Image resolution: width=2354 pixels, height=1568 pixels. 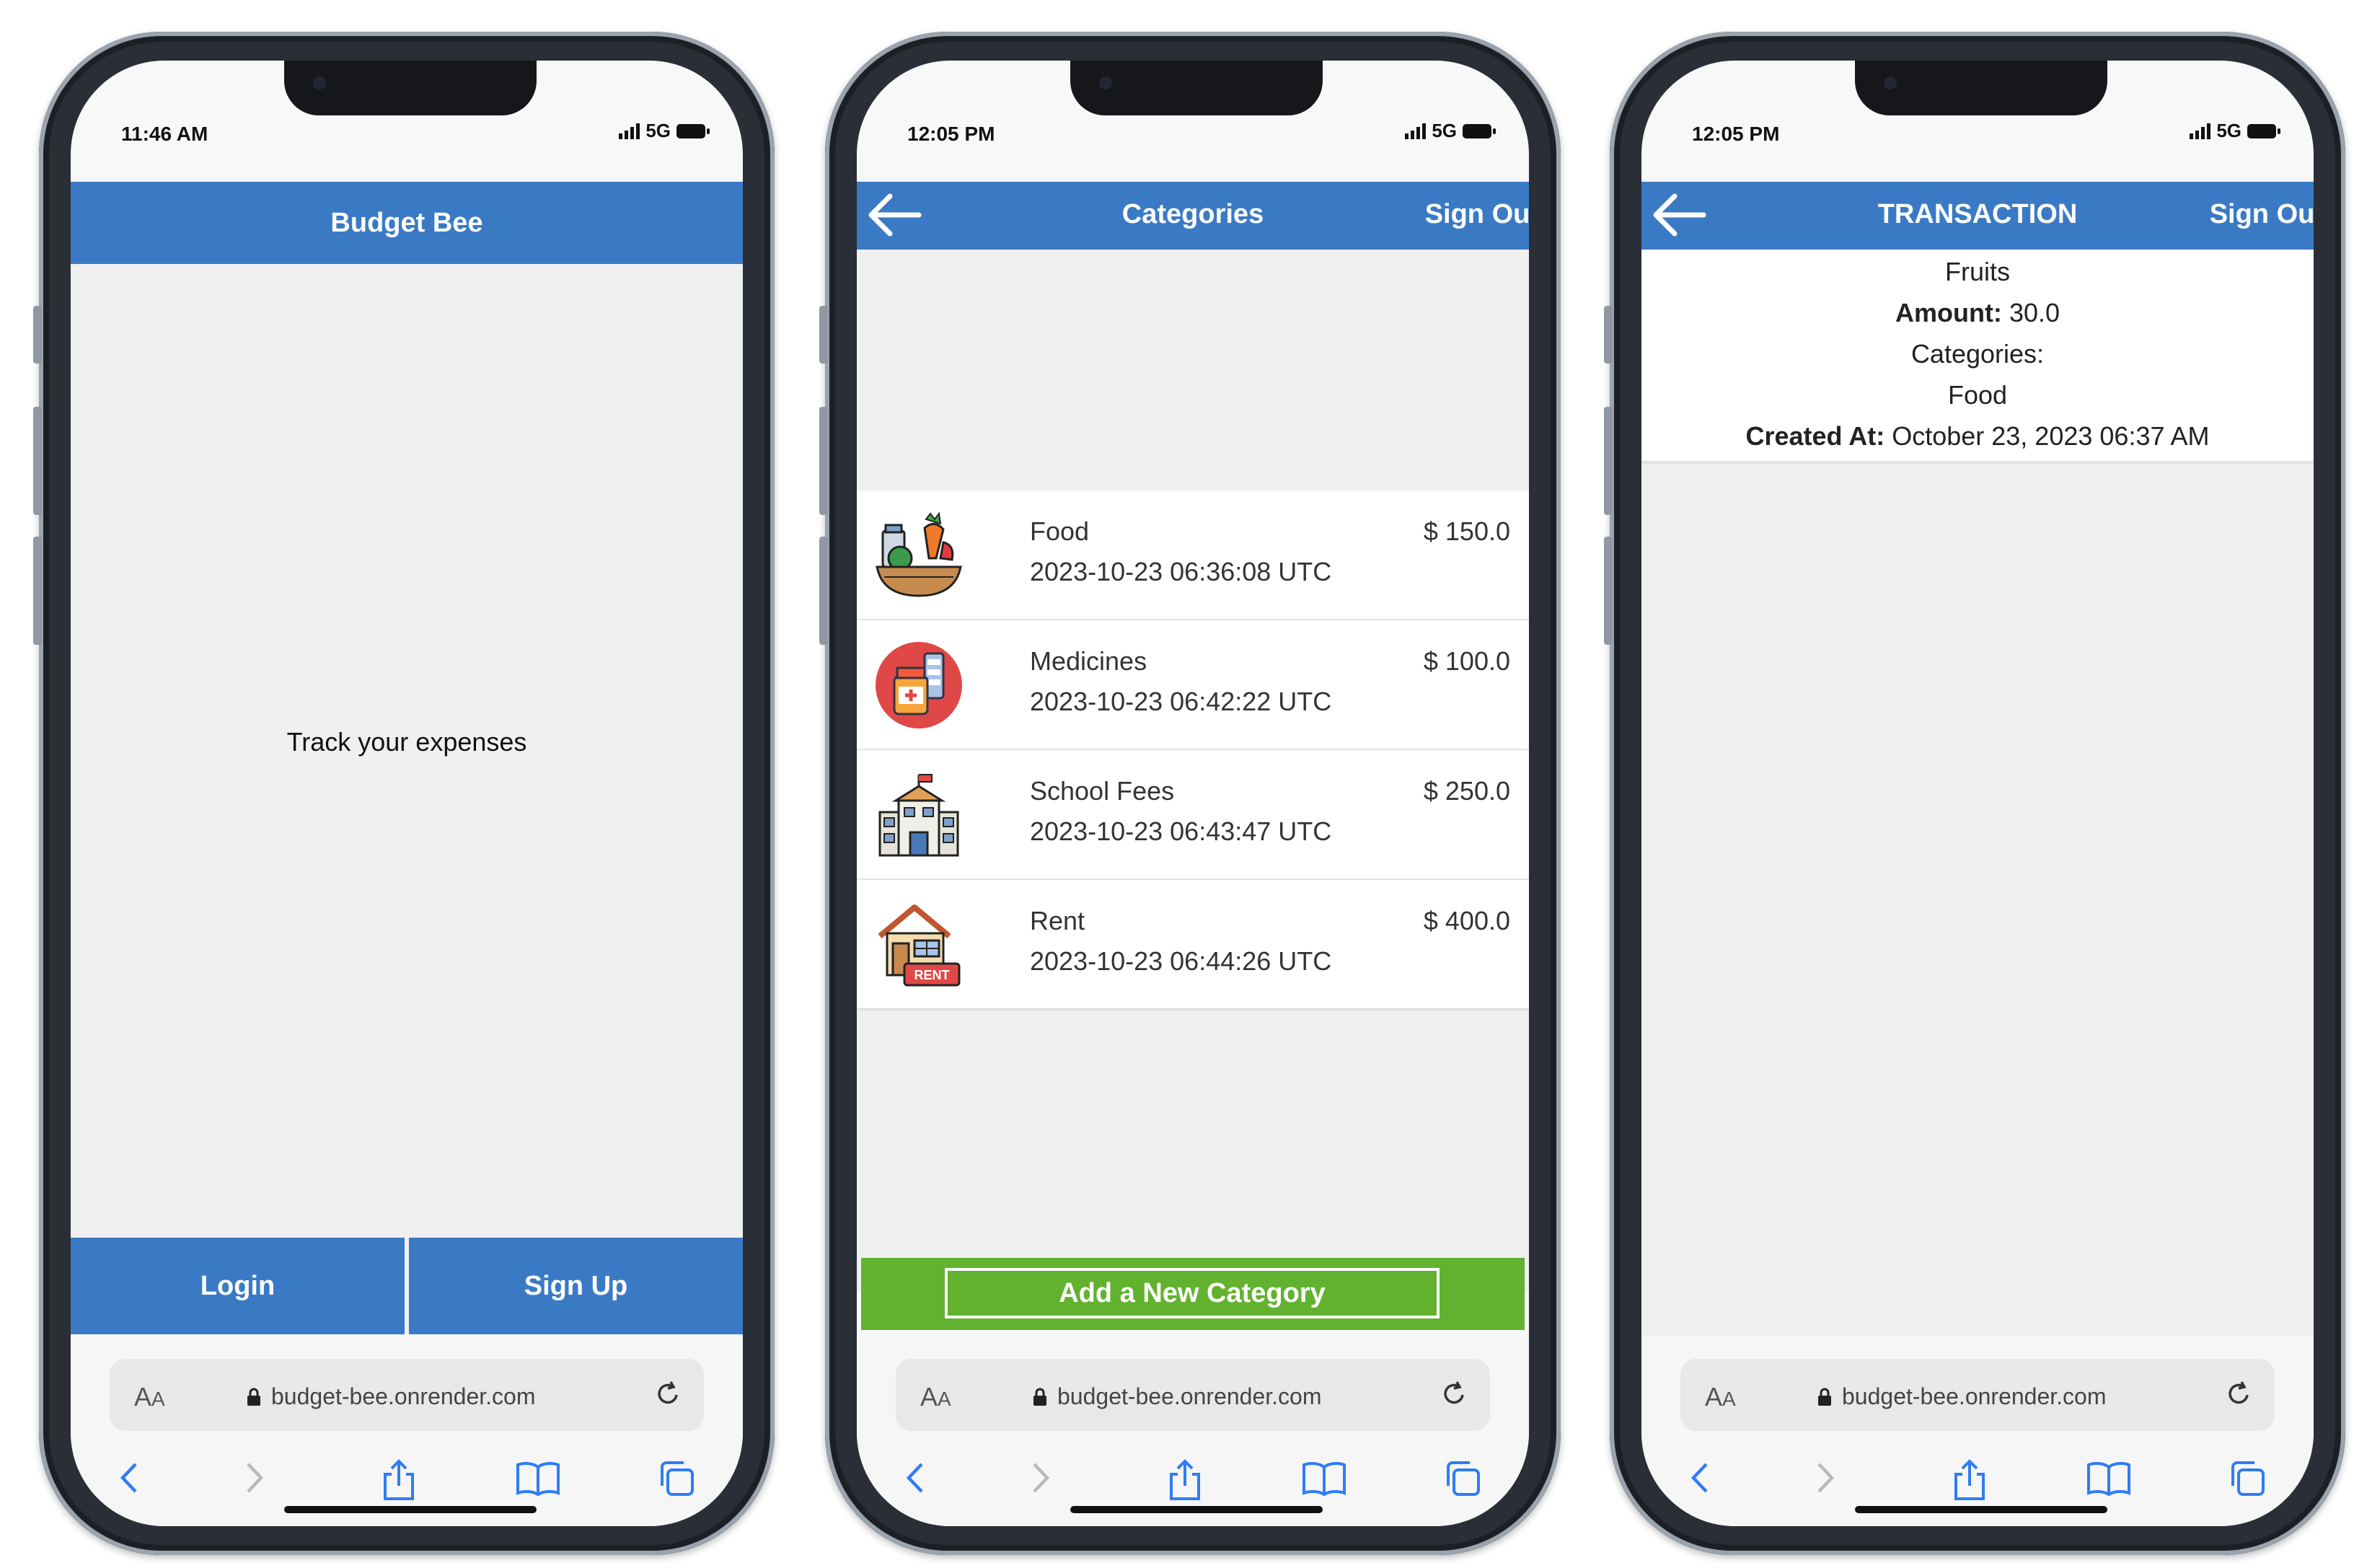 I want to click on add-category-bar: Add a New Category, so click(x=1193, y=1294).